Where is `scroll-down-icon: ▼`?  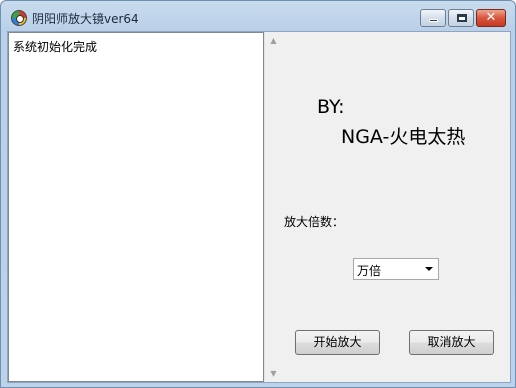 scroll-down-icon: ▼ is located at coordinates (273, 373).